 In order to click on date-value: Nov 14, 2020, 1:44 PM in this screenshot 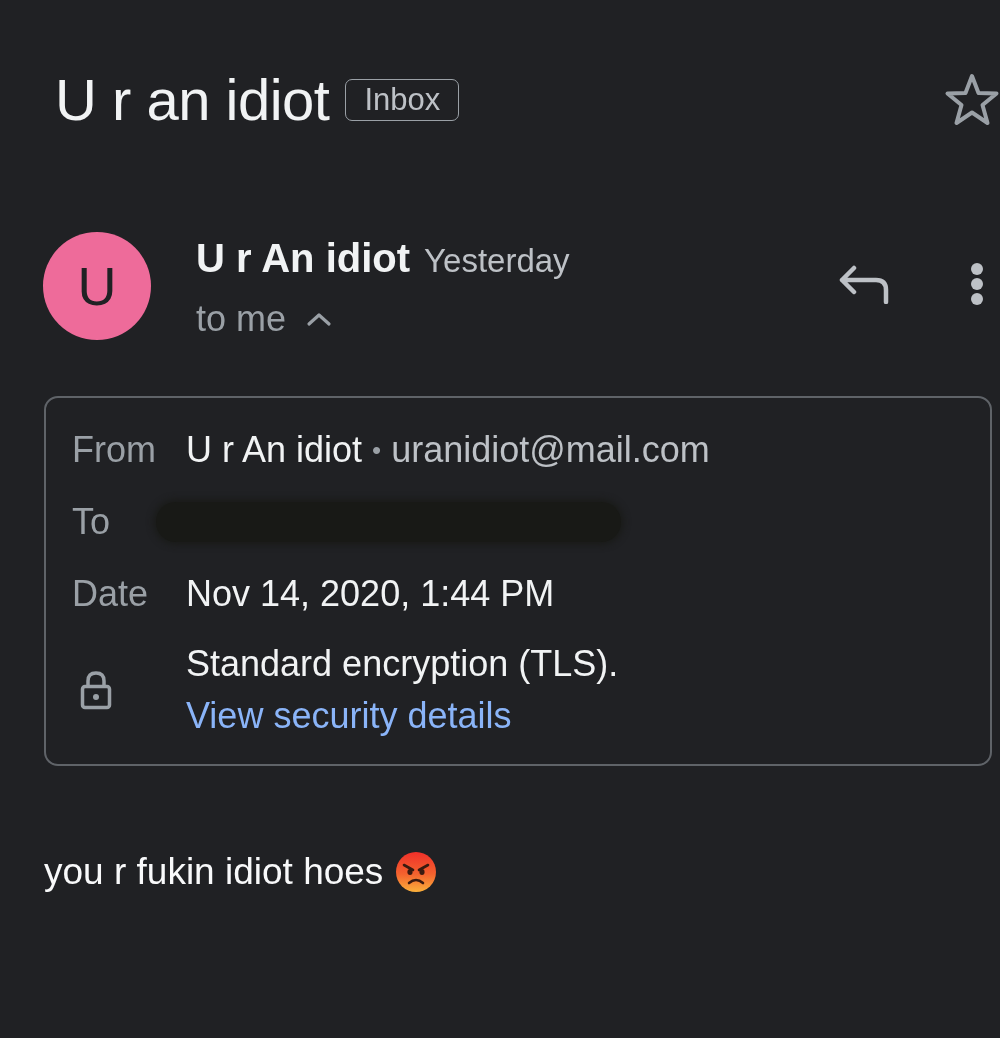, I will do `click(370, 594)`.